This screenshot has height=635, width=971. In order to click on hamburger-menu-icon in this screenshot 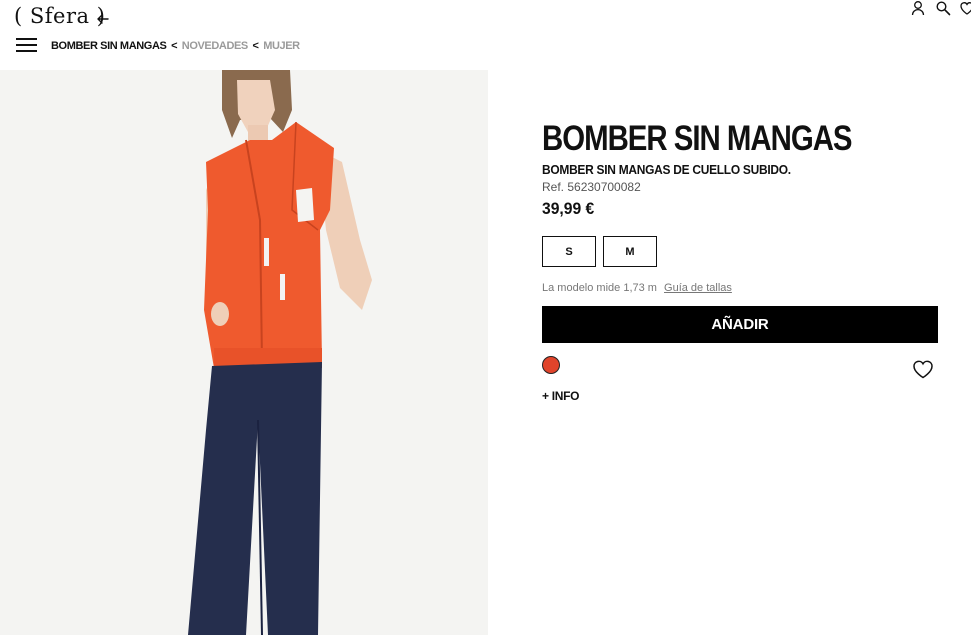, I will do `click(26, 45)`.